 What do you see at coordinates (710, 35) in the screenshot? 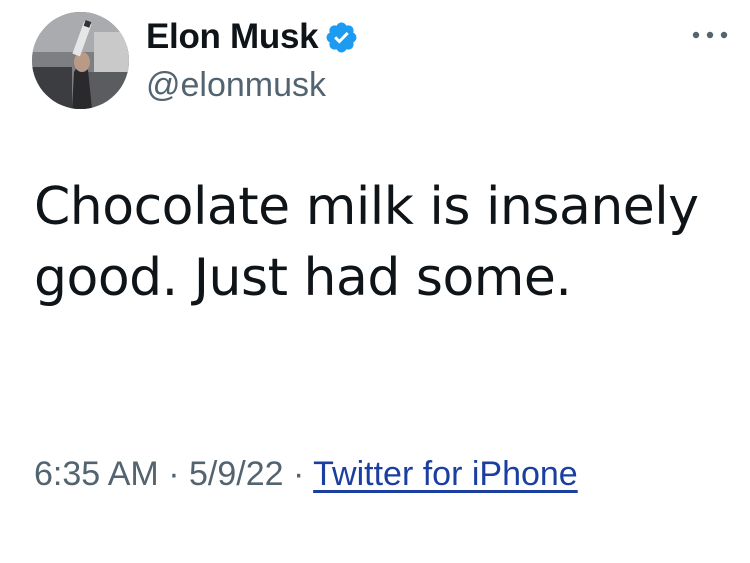
I see `more-options-icon` at bounding box center [710, 35].